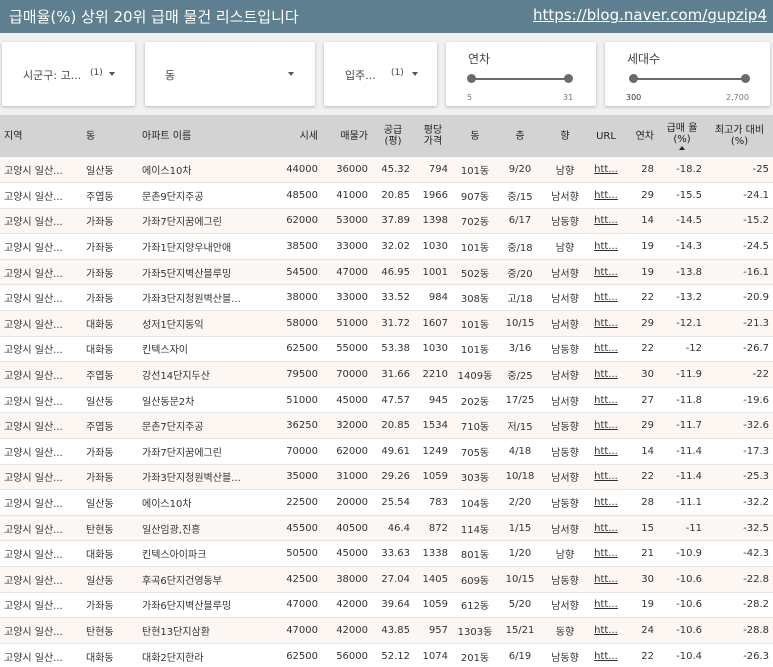 The width and height of the screenshot is (773, 667). Describe the element at coordinates (565, 632) in the screenshot. I see `direction-cell: 동향` at that location.